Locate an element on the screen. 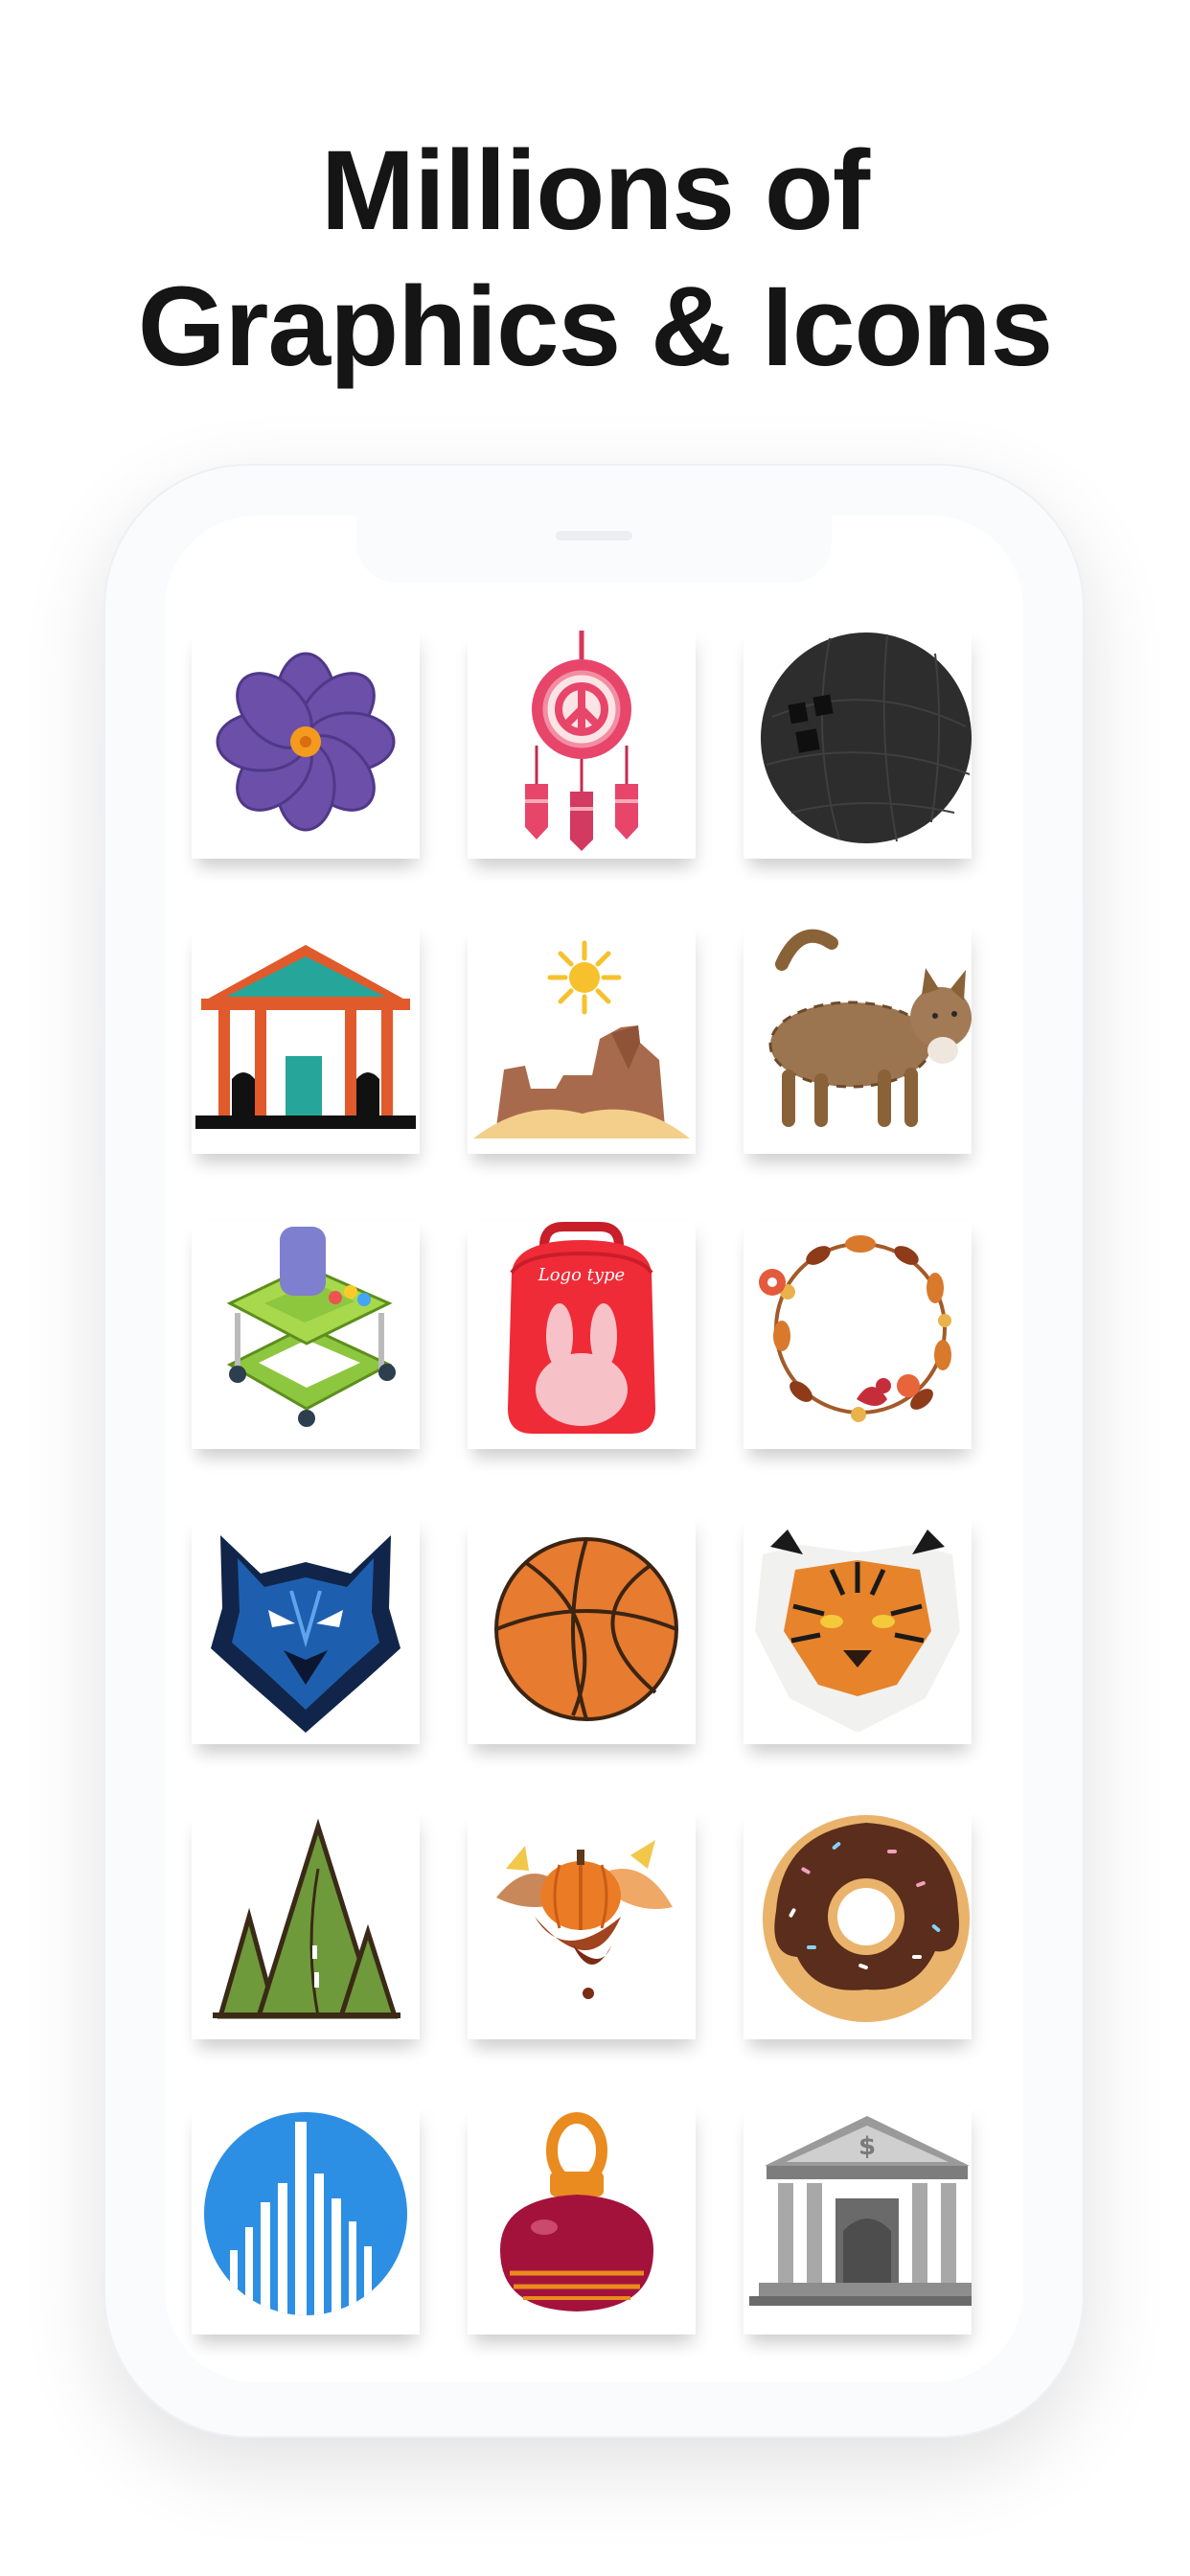 The width and height of the screenshot is (1190, 2576). bank-dollar-symbol: $ is located at coordinates (867, 2146).